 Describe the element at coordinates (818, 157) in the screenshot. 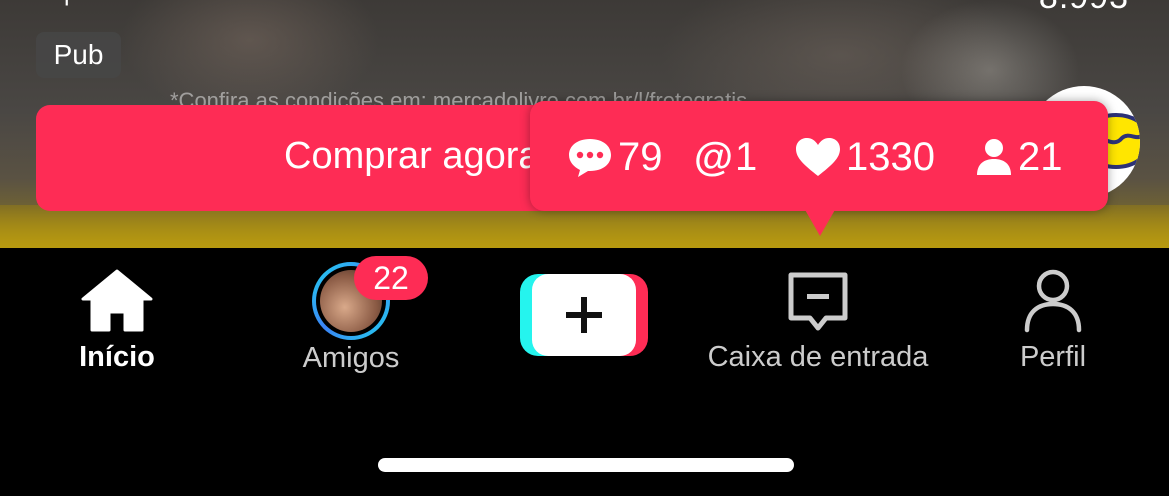

I see `heart-icon` at that location.